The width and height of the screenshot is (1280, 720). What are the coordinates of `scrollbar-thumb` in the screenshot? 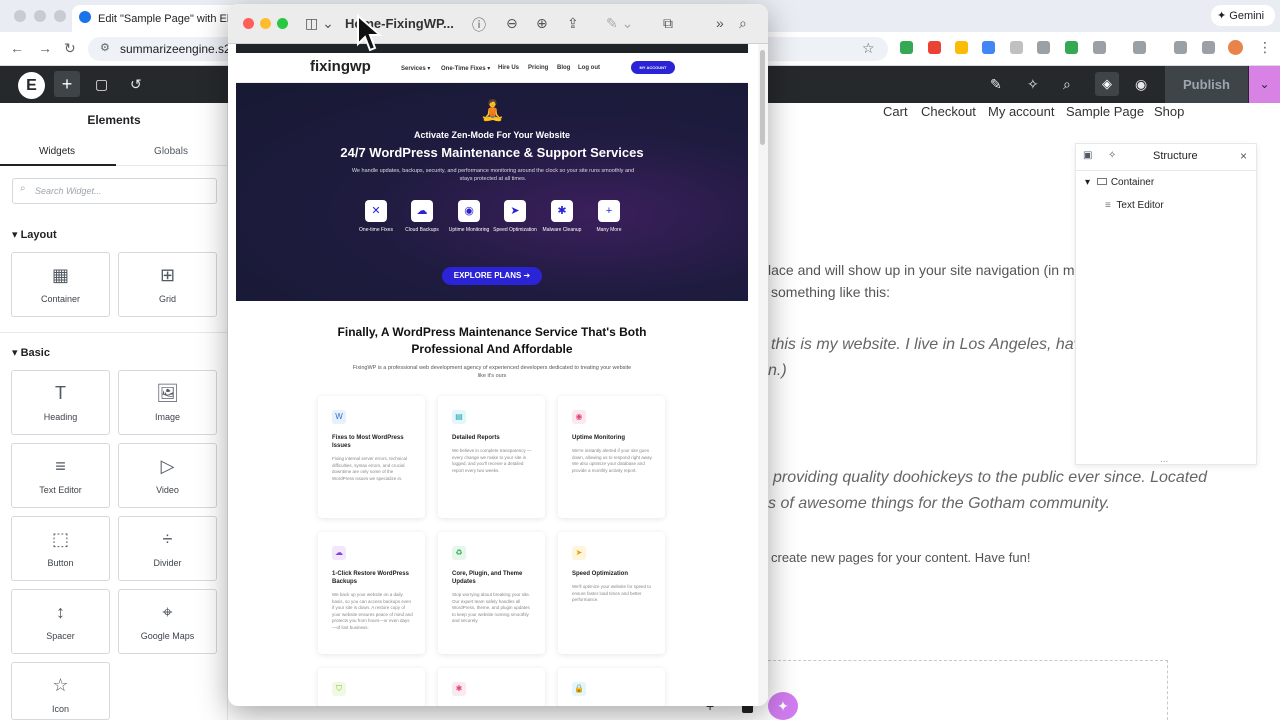 It's located at (762, 97).